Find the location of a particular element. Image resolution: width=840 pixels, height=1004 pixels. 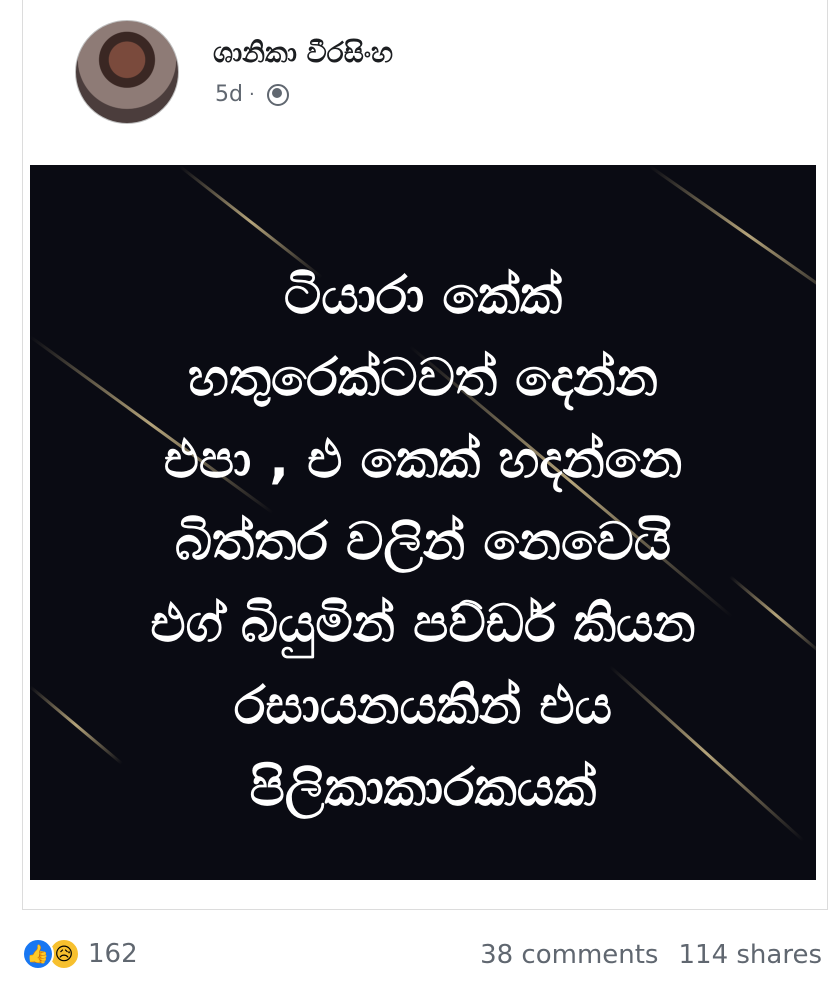

post-footer: 👍 😥 162 38 comments 114 shares is located at coordinates (420, 960).